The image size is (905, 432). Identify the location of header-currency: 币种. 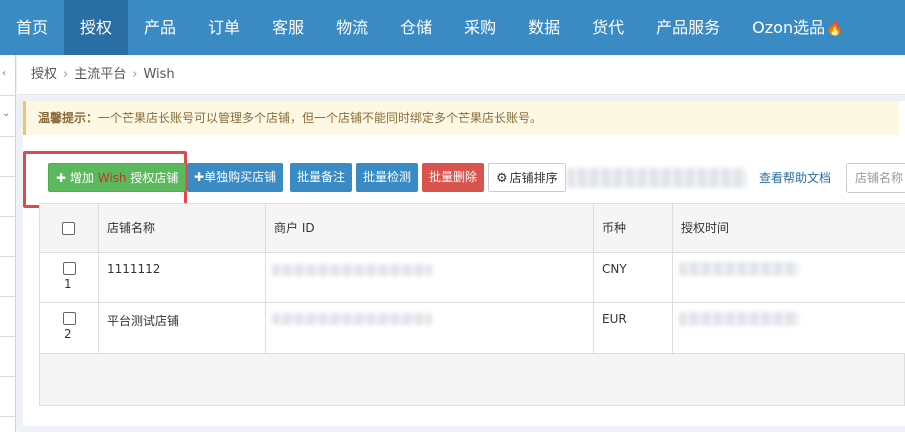
(633, 228).